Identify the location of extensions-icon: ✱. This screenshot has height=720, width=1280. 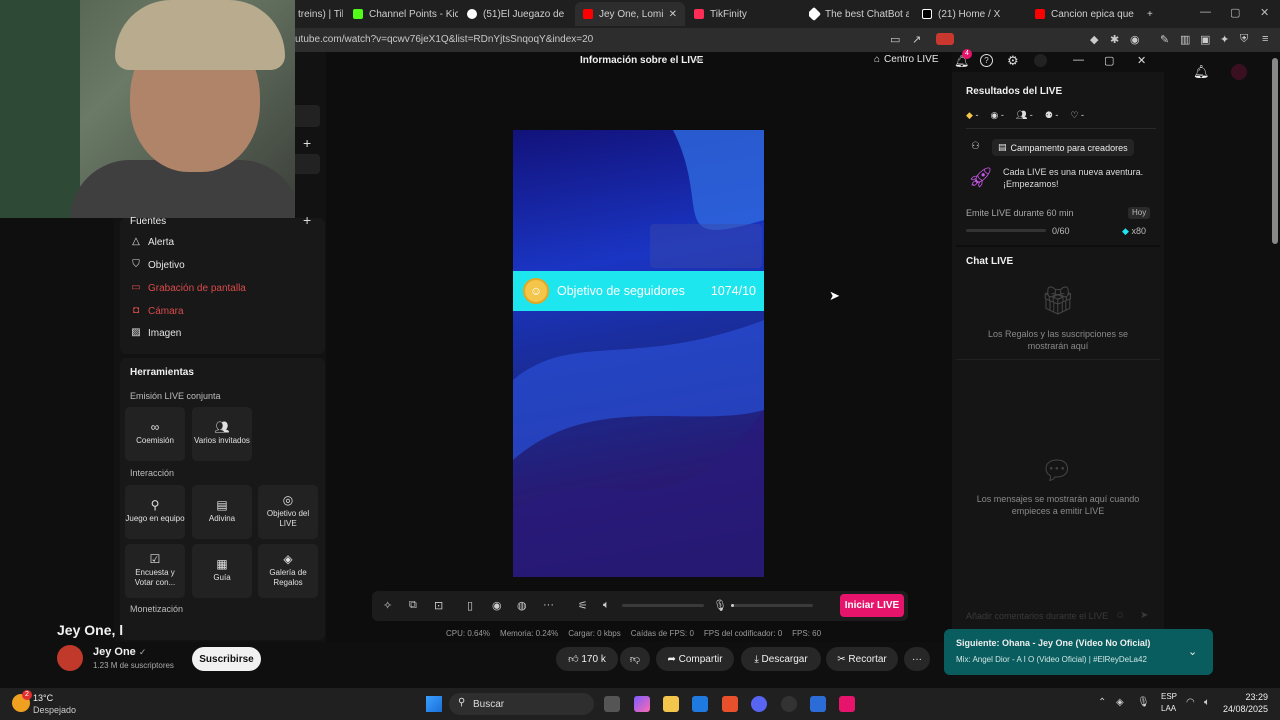
(1114, 39).